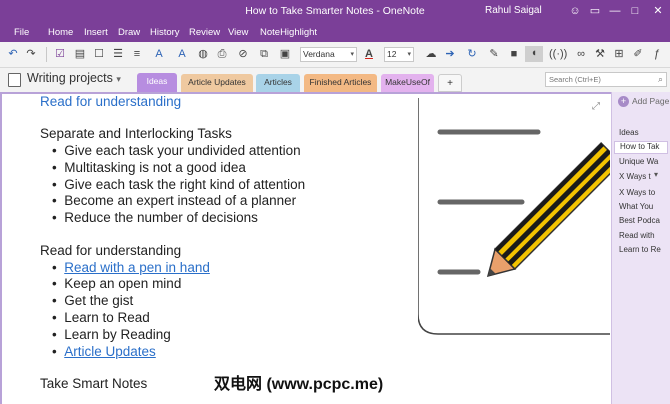 This screenshot has height=404, width=670. What do you see at coordinates (137, 54) in the screenshot?
I see `numbering-icon: ≡` at bounding box center [137, 54].